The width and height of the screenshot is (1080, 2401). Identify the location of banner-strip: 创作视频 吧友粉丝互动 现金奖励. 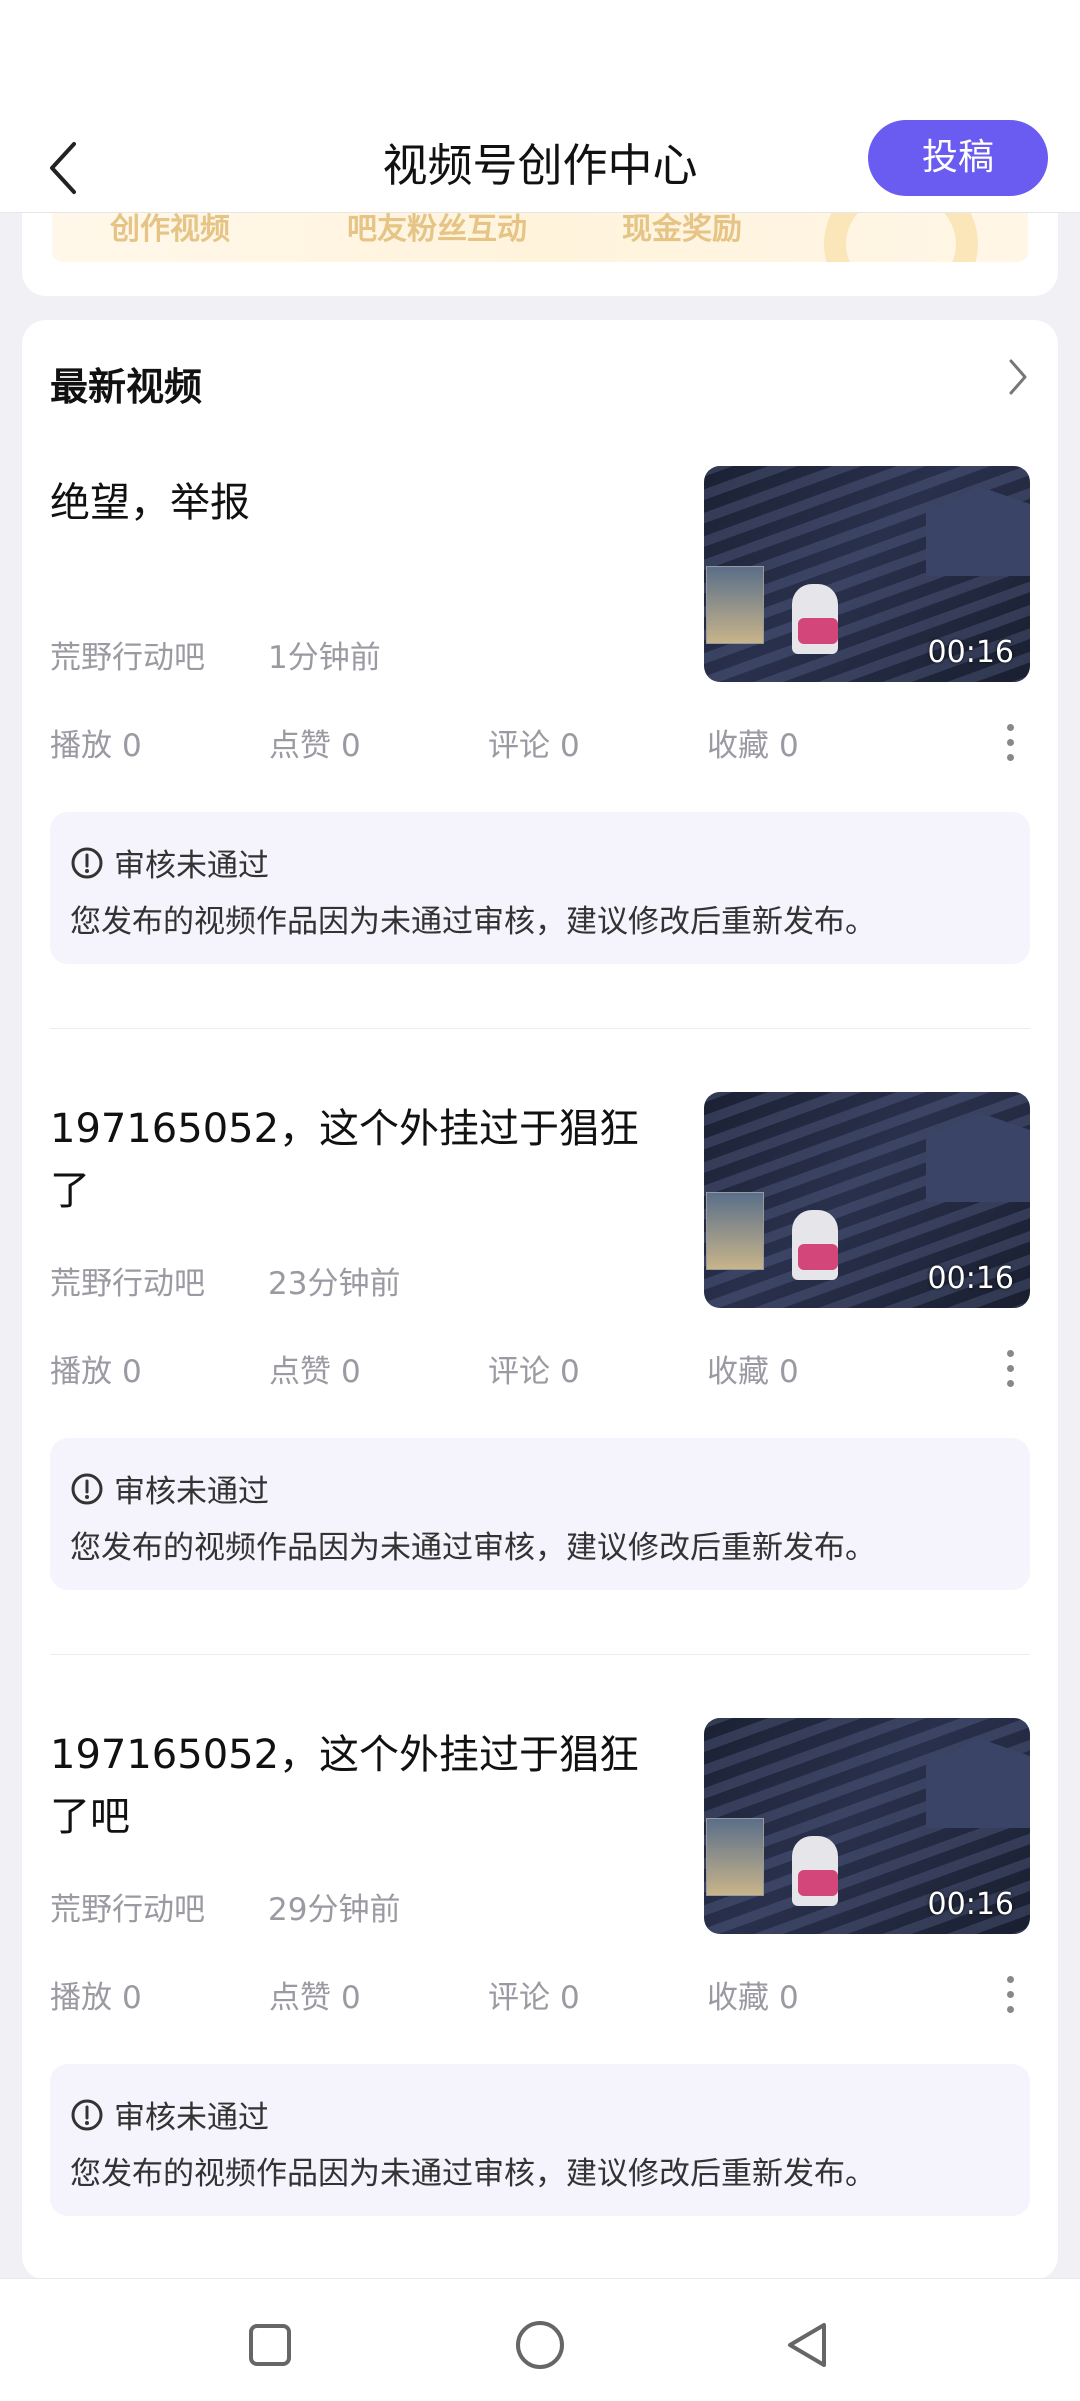
(540, 237).